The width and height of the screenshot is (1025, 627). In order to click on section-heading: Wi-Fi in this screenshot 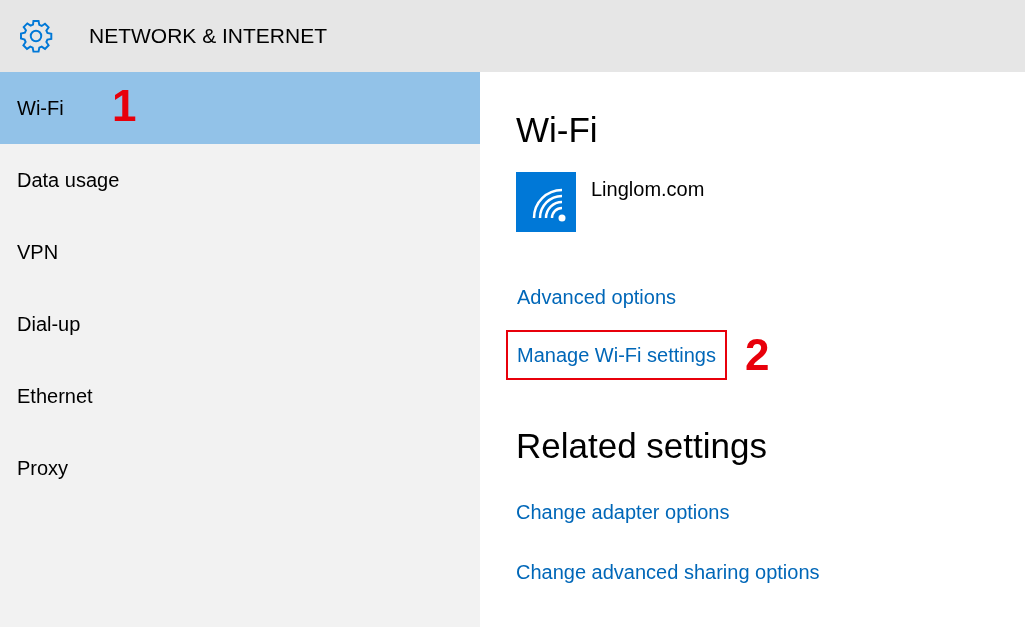, I will do `click(557, 130)`.